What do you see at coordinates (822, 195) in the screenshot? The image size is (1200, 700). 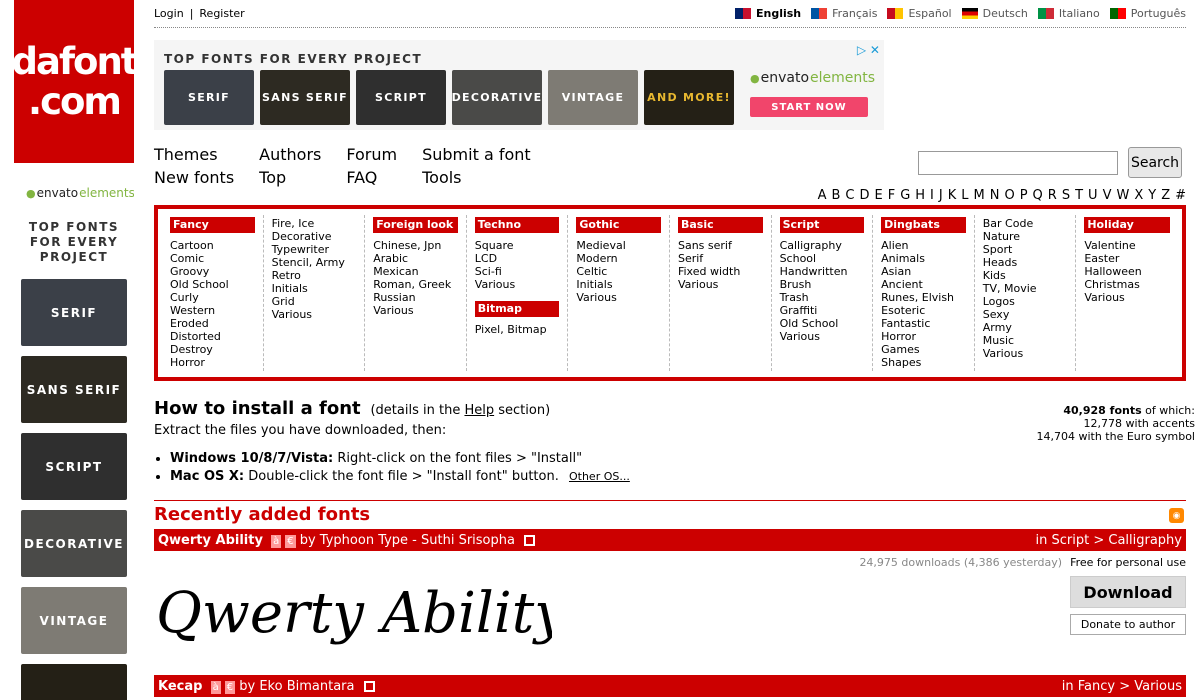 I see `alpha-link: A` at bounding box center [822, 195].